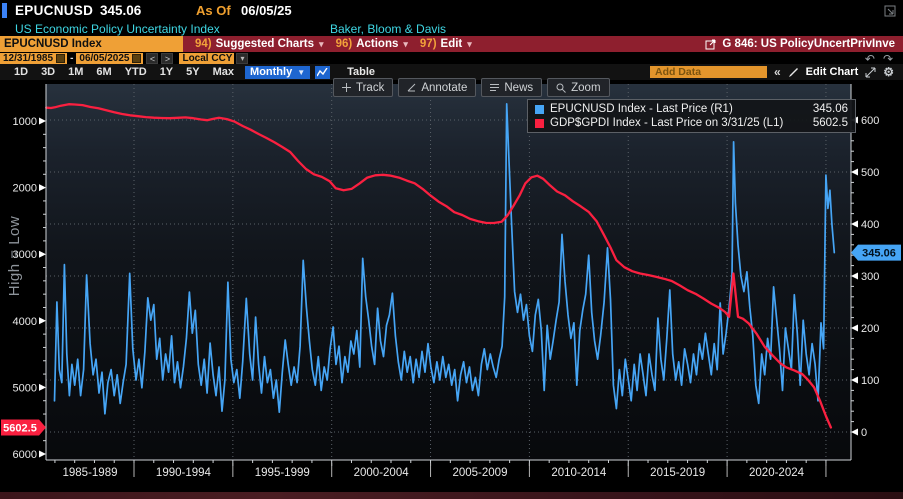  What do you see at coordinates (561, 88) in the screenshot?
I see `magnifier-icon` at bounding box center [561, 88].